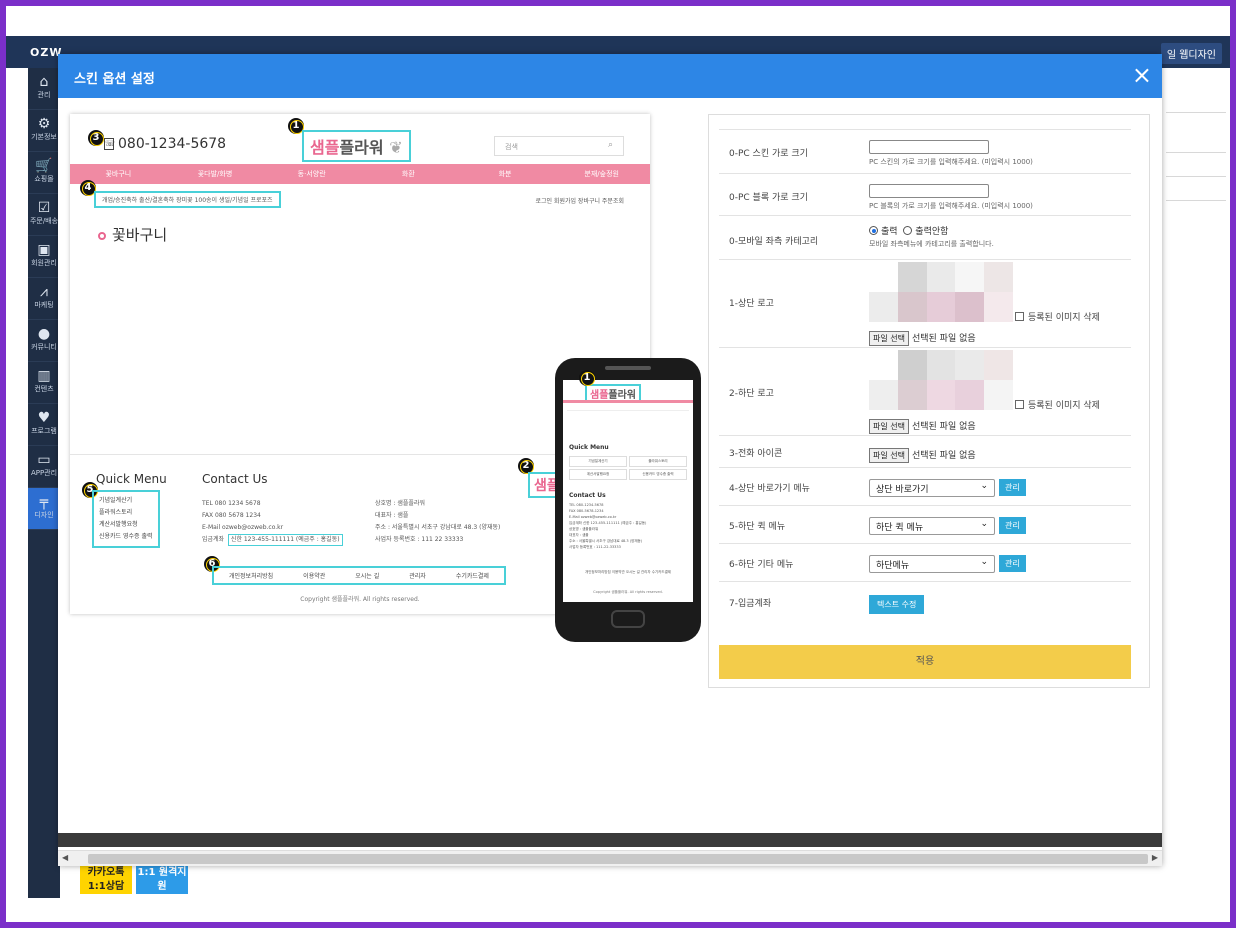 The width and height of the screenshot is (1236, 928). Describe the element at coordinates (44, 305) in the screenshot. I see `sidebar-item-label: 마케팅` at that location.